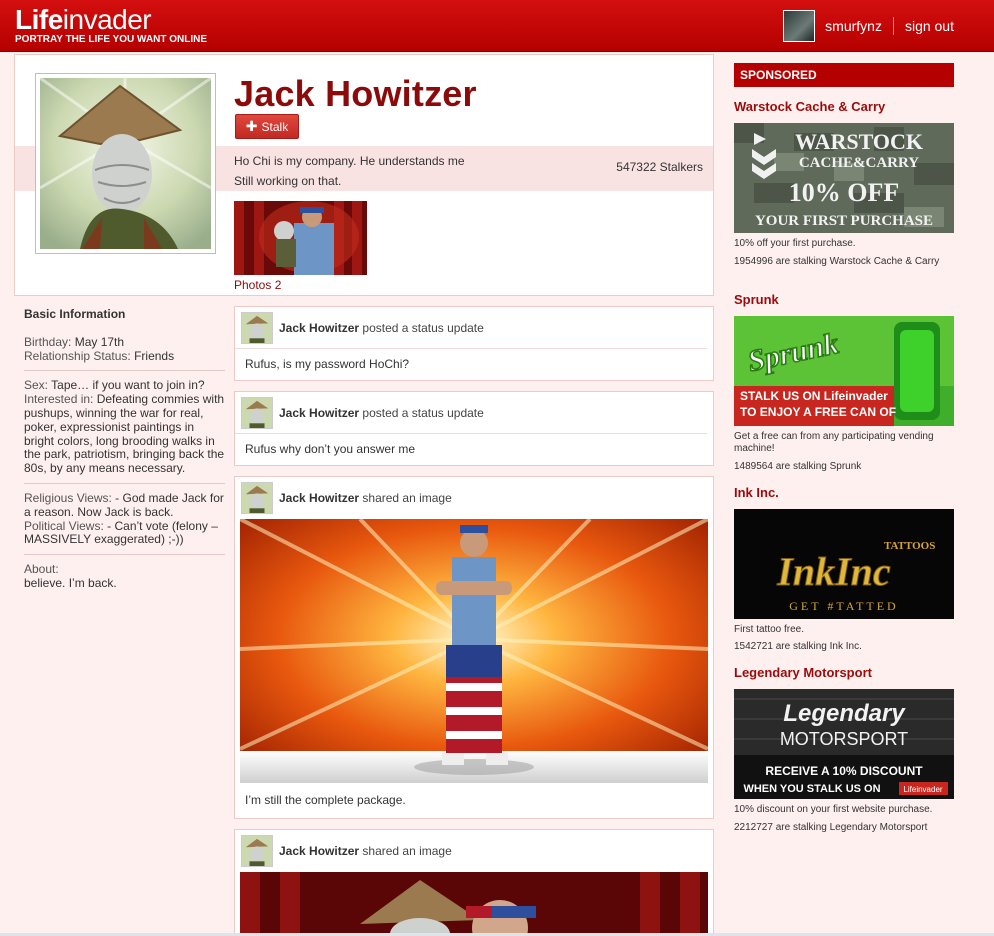 The width and height of the screenshot is (994, 936). Describe the element at coordinates (859, 141) in the screenshot. I see `ad-text-warstock-1: WARSTOCK` at that location.